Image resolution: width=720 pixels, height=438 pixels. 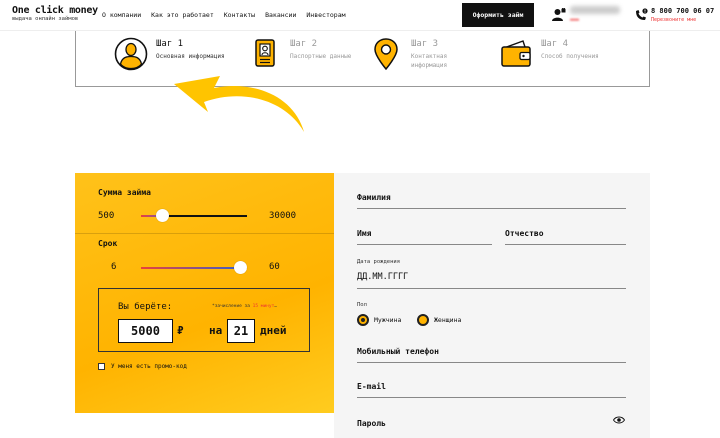 I want to click on amount-input: 5000, so click(x=145, y=331).